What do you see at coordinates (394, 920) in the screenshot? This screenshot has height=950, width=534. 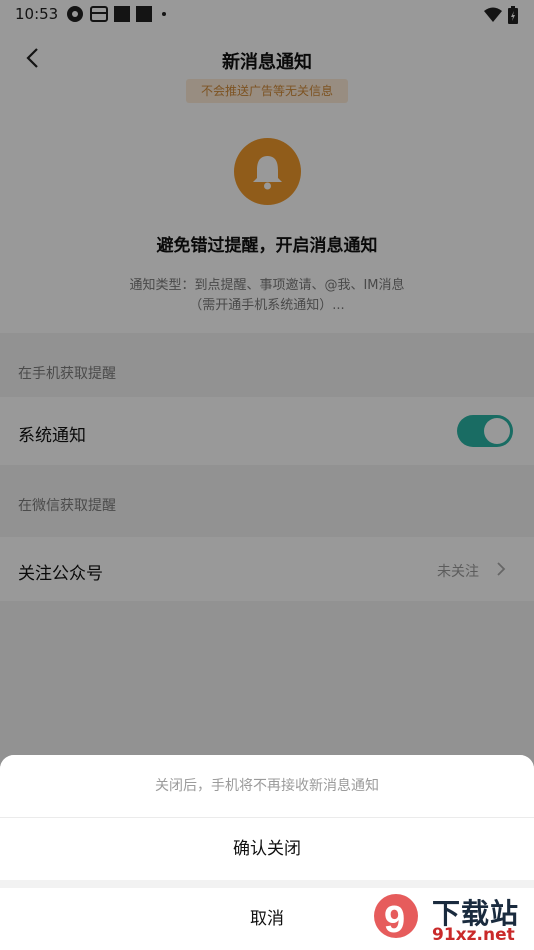 I see `watermark-logo-text: 9` at bounding box center [394, 920].